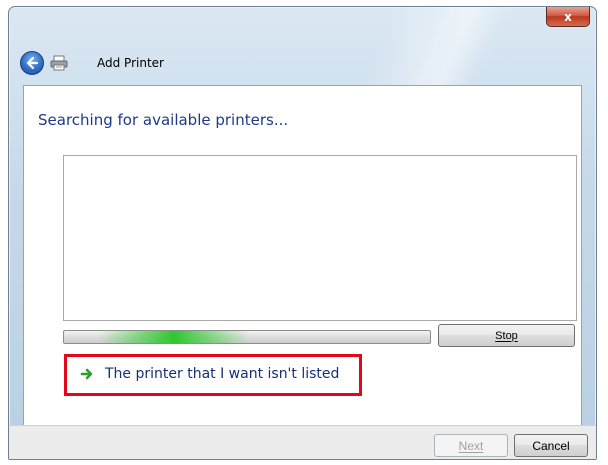 The image size is (608, 465). I want to click on navigation-bar: Add Printer, so click(302, 63).